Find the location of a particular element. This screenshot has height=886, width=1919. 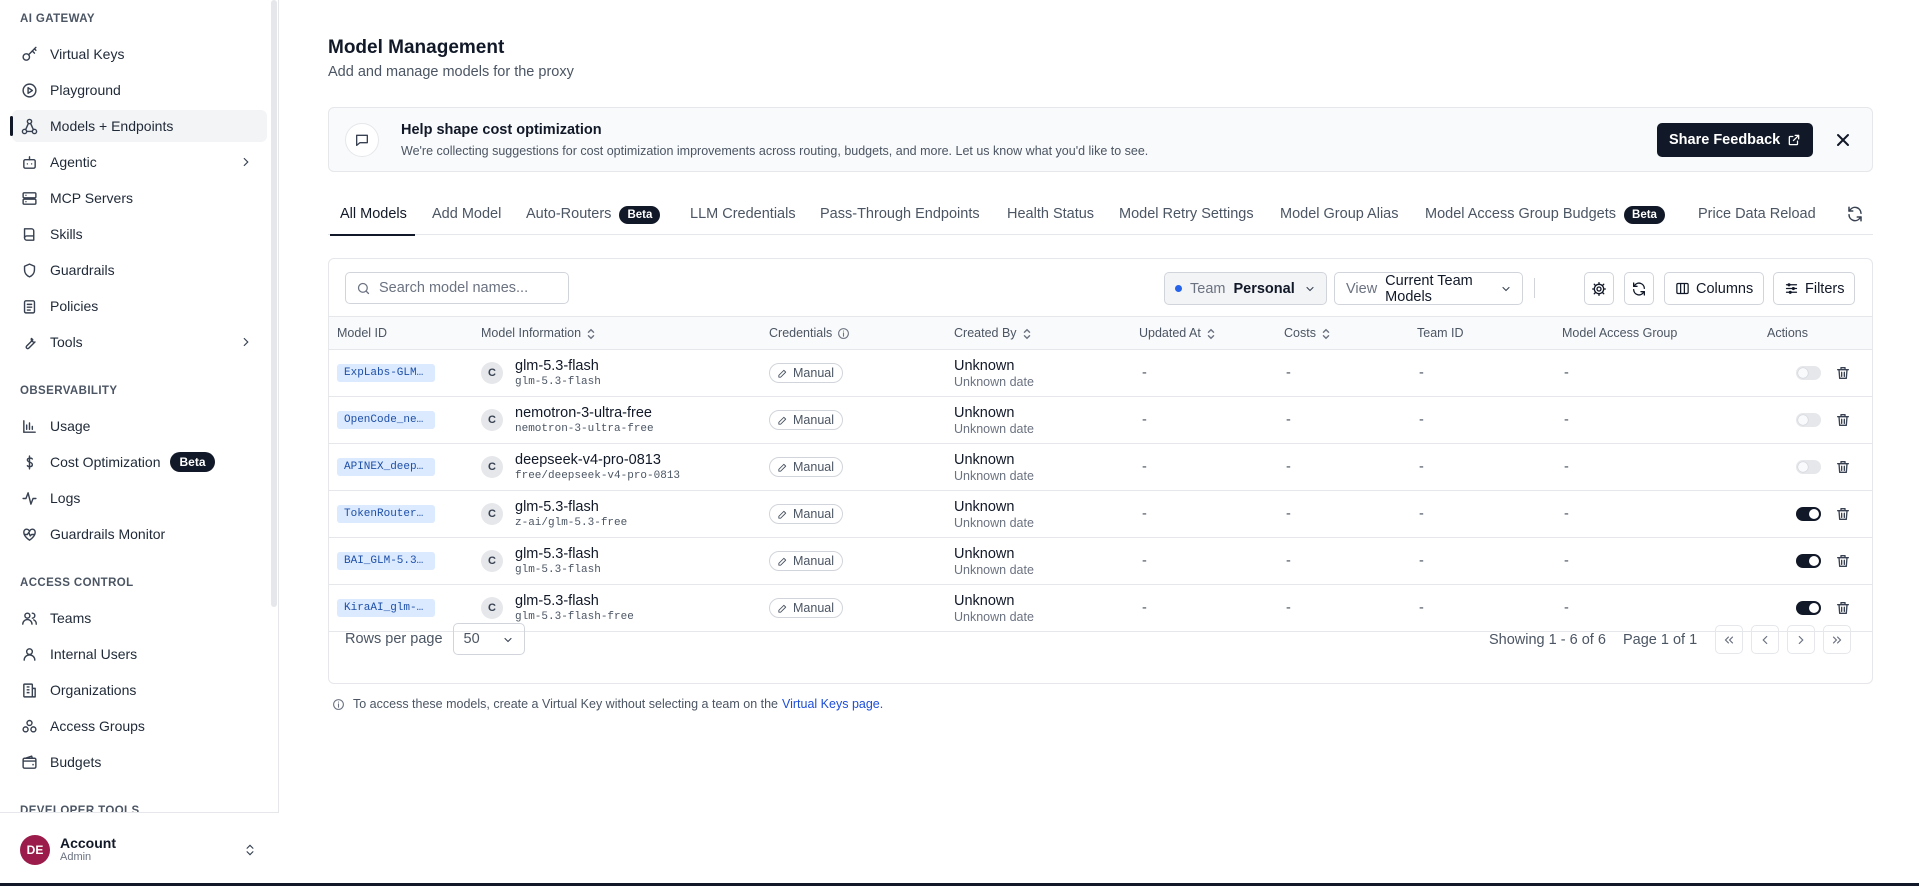

credentials-badge: Manual is located at coordinates (806, 373).